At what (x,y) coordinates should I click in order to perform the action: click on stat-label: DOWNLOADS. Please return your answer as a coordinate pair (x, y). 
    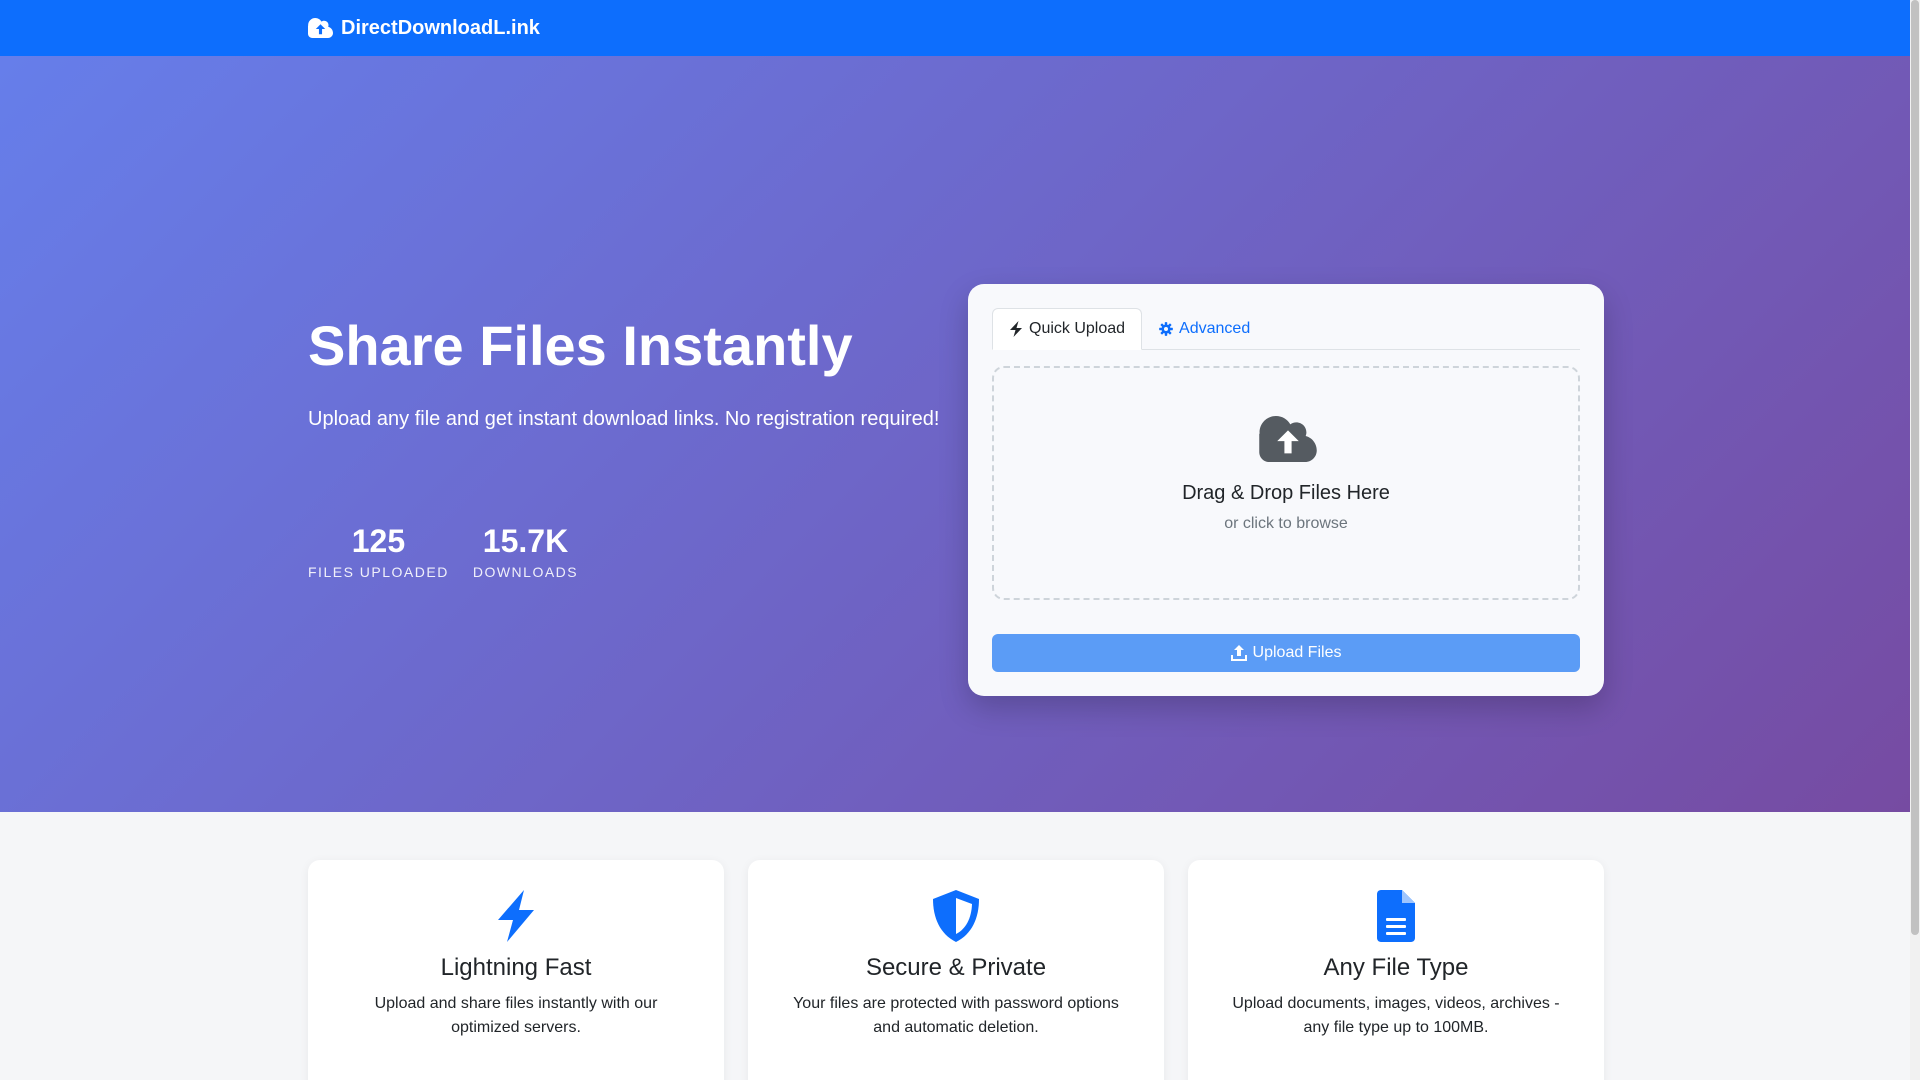
    Looking at the image, I should click on (525, 572).